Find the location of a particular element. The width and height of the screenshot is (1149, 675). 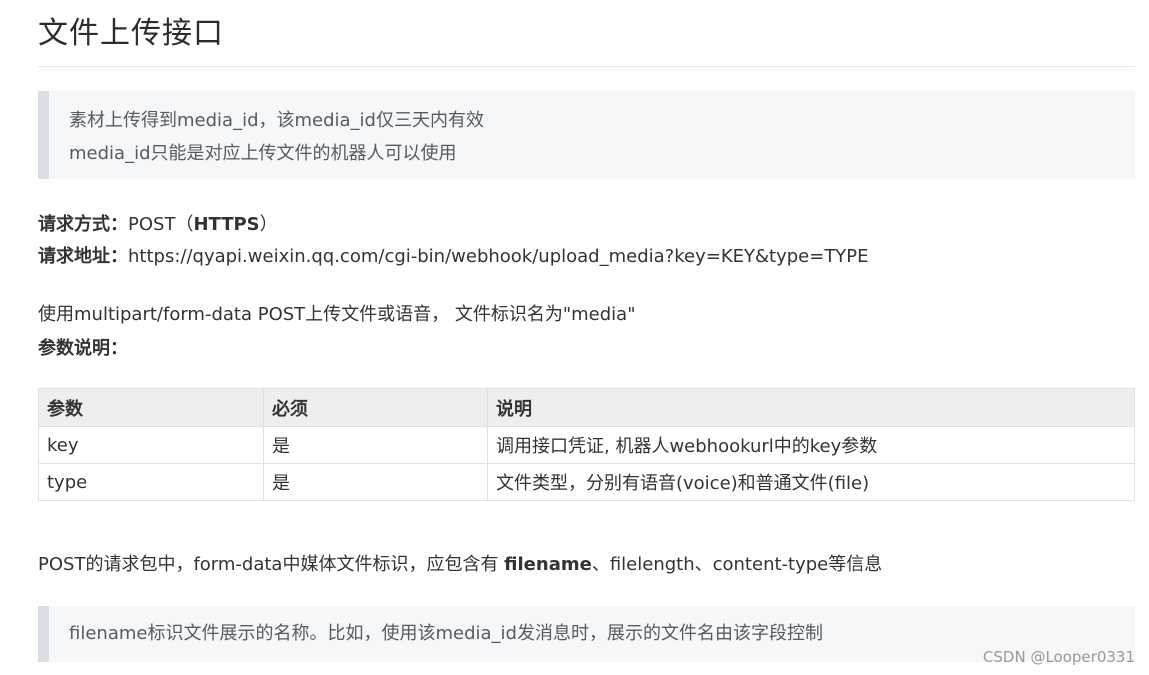

filename-keyword: filename is located at coordinates (548, 564).